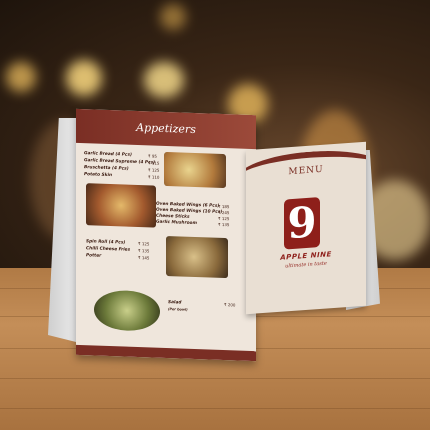  What do you see at coordinates (106, 168) in the screenshot?
I see `menu-item: Bruschetta (4 Pcs)` at bounding box center [106, 168].